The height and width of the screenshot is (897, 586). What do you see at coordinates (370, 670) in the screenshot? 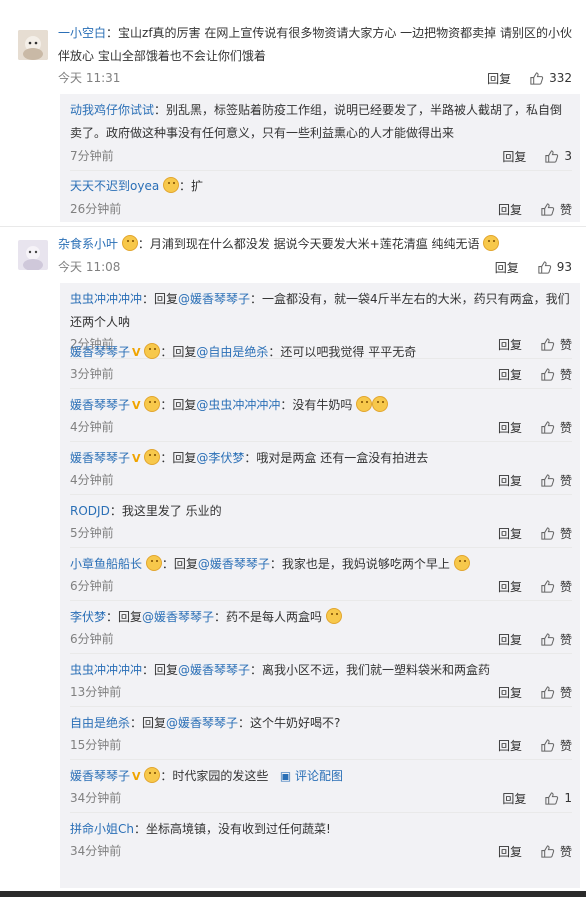
I see `reply-body: ：离我小区不远，我们就一塑料袋米和两盒药` at bounding box center [370, 670].